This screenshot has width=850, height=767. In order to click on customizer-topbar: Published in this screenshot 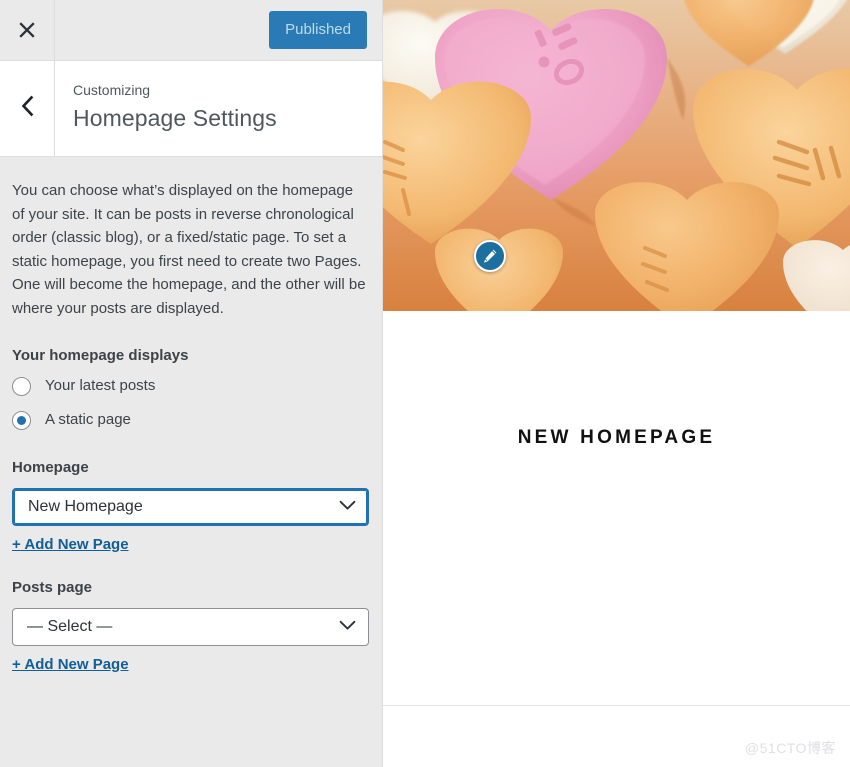, I will do `click(191, 30)`.